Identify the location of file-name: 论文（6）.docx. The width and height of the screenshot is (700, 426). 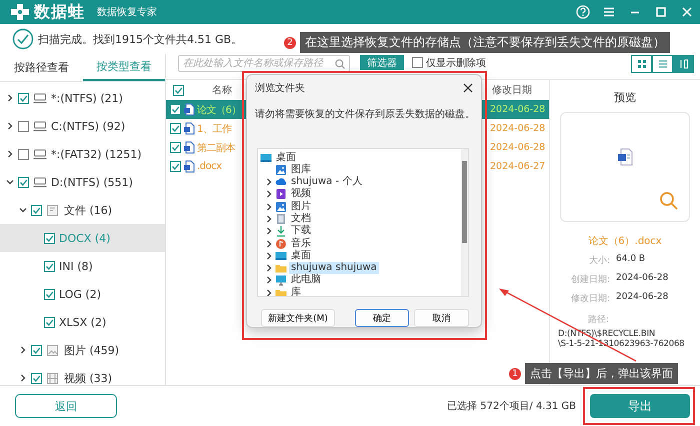
(625, 241).